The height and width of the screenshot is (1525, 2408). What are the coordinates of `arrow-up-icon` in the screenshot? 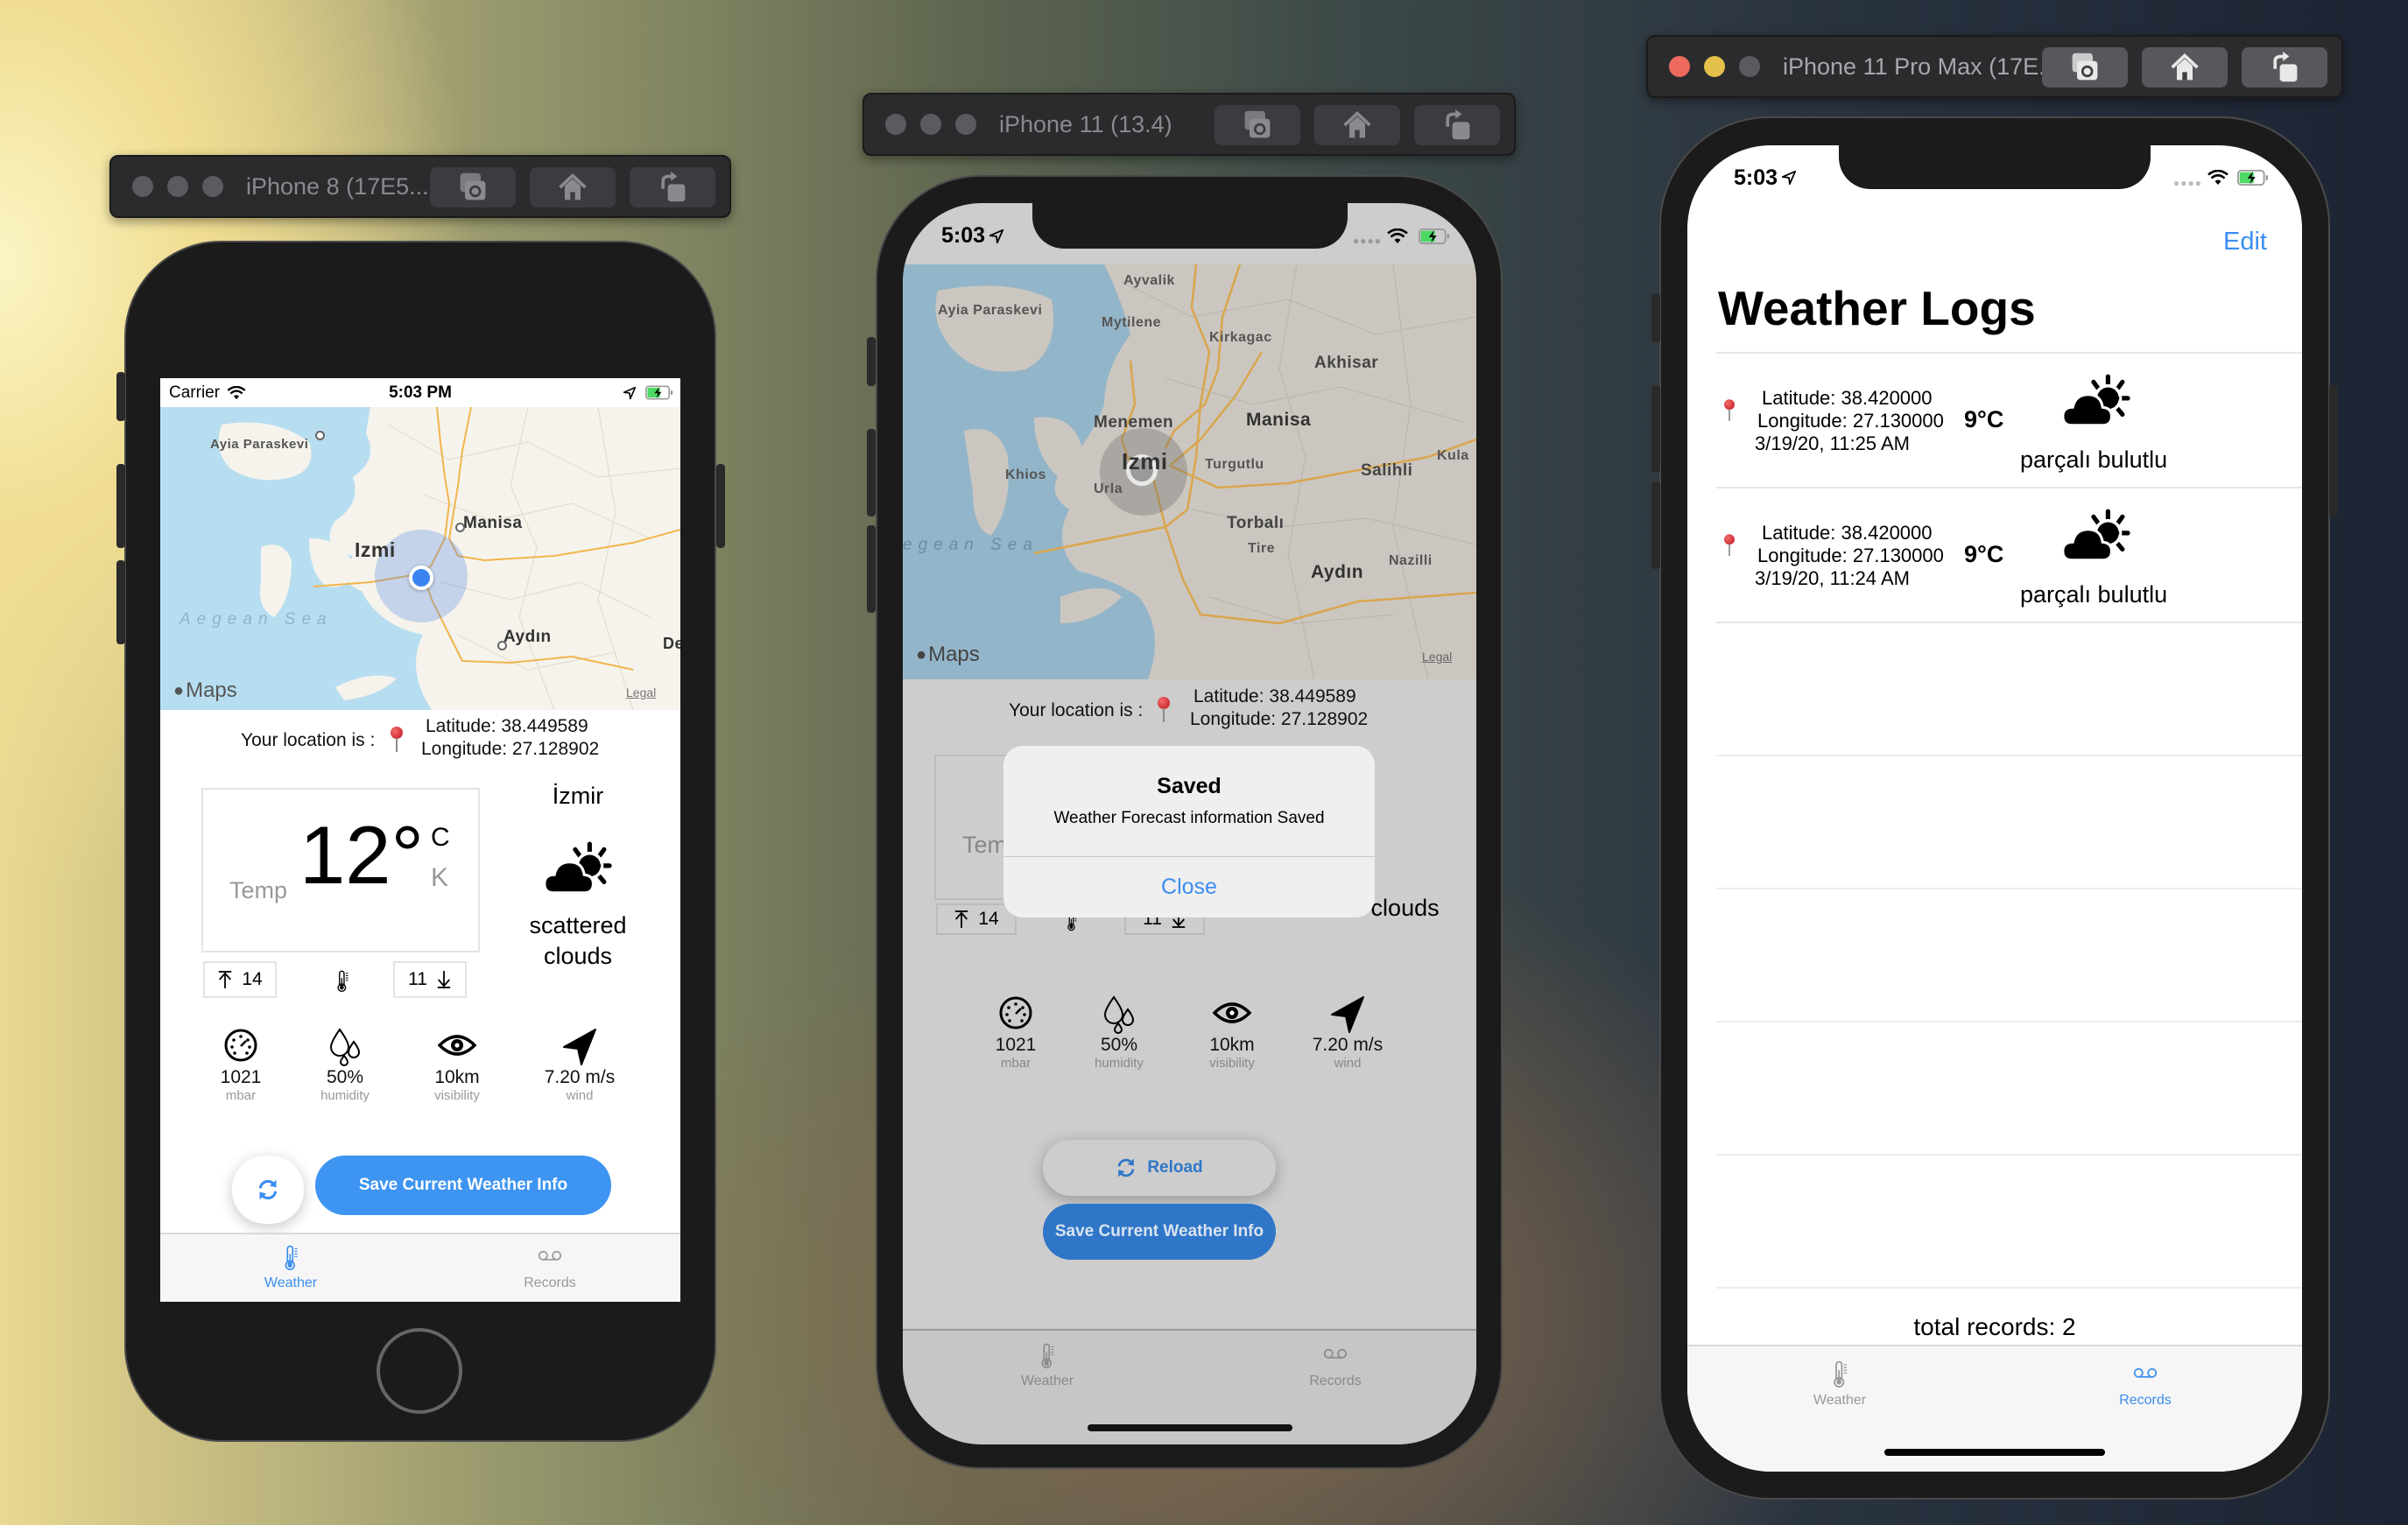 It's located at (225, 979).